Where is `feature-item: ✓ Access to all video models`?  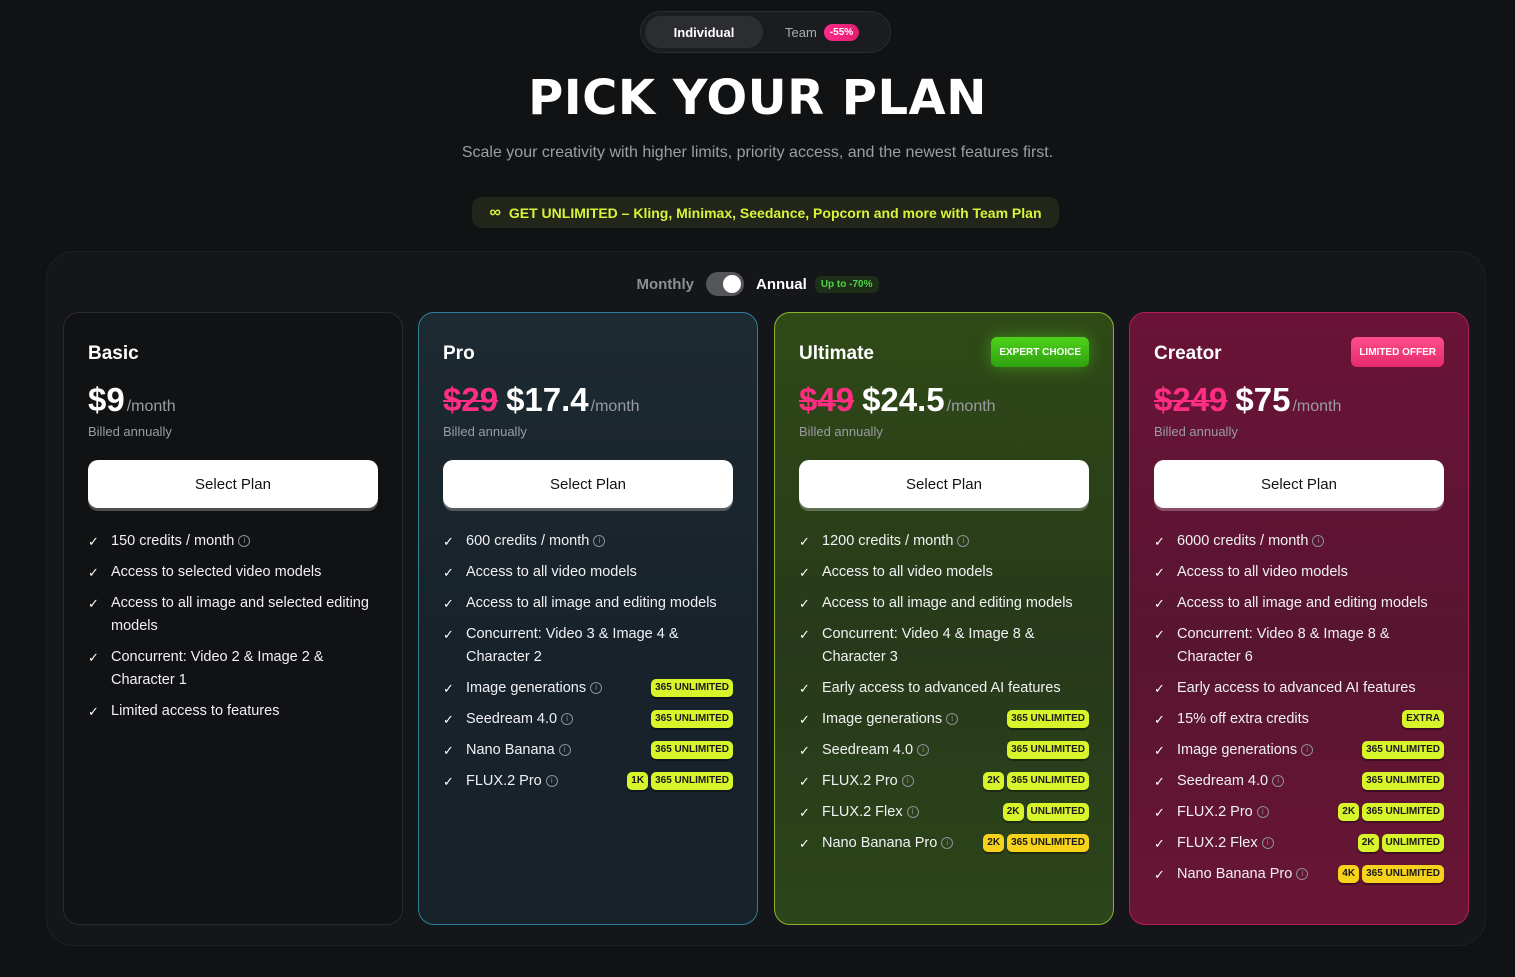
feature-item: ✓ Access to all video models is located at coordinates (588, 572).